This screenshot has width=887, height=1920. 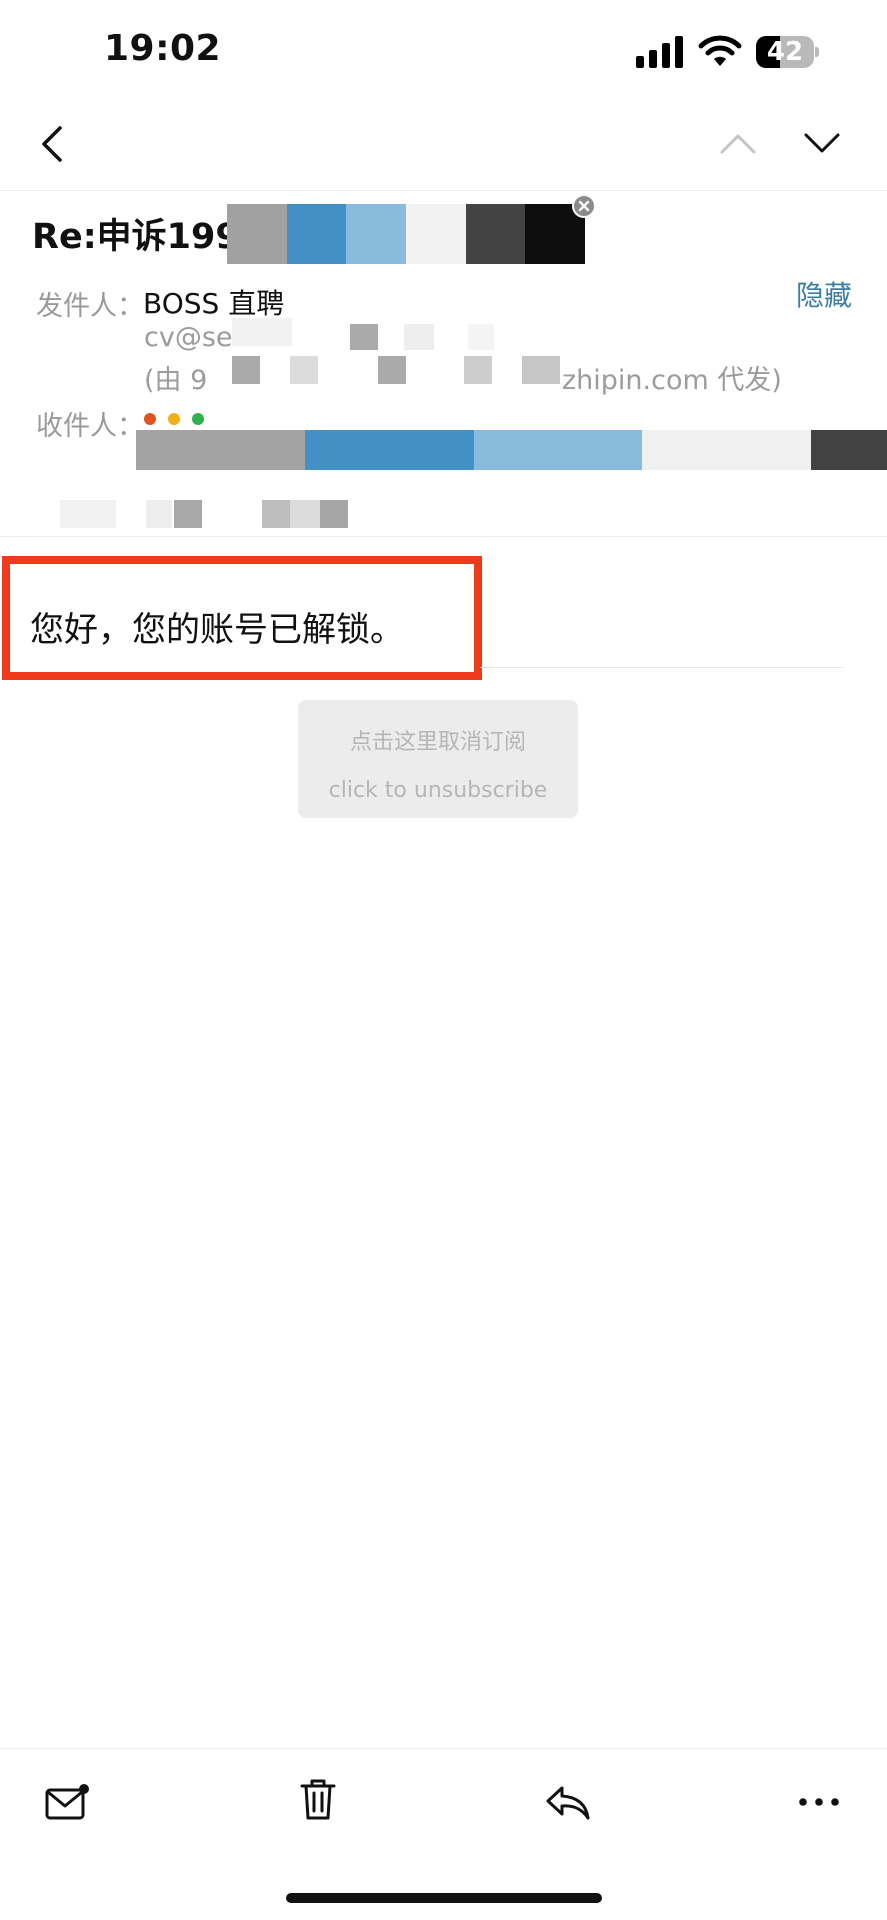 What do you see at coordinates (444, 1898) in the screenshot?
I see `home-indicator` at bounding box center [444, 1898].